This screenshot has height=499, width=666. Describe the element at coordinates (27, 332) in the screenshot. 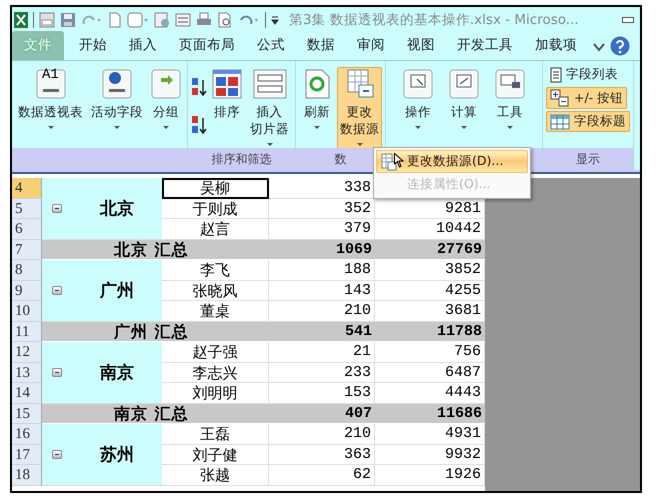

I see `row-header: 11` at that location.